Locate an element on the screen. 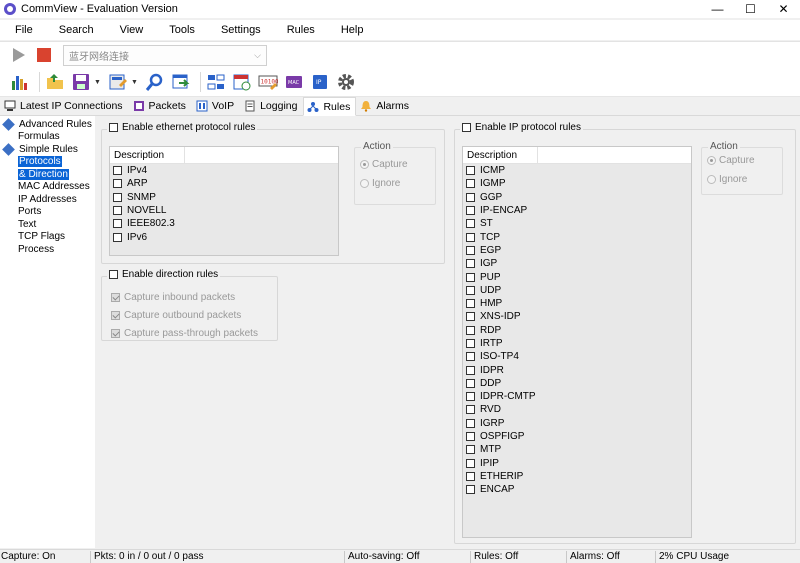 Image resolution: width=800 pixels, height=563 pixels. settings-gear-icon is located at coordinates (346, 82).